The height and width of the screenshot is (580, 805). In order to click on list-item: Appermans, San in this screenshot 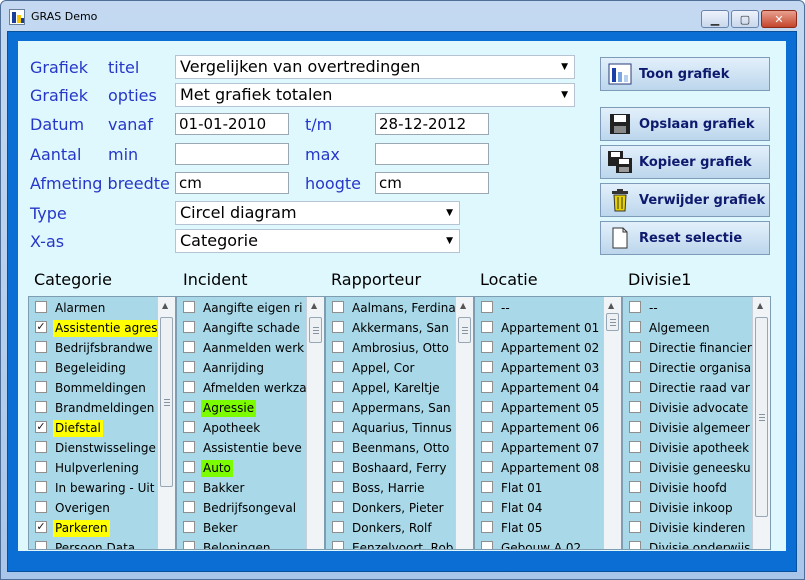, I will do `click(399, 407)`.